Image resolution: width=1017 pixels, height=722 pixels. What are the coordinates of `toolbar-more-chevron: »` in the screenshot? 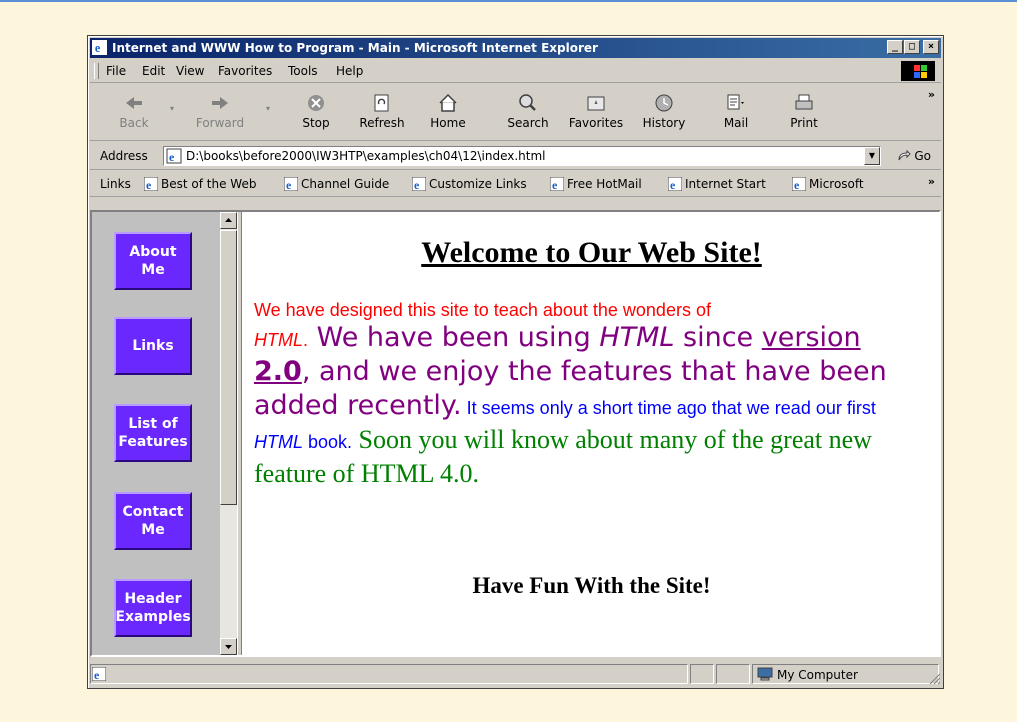 It's located at (931, 94).